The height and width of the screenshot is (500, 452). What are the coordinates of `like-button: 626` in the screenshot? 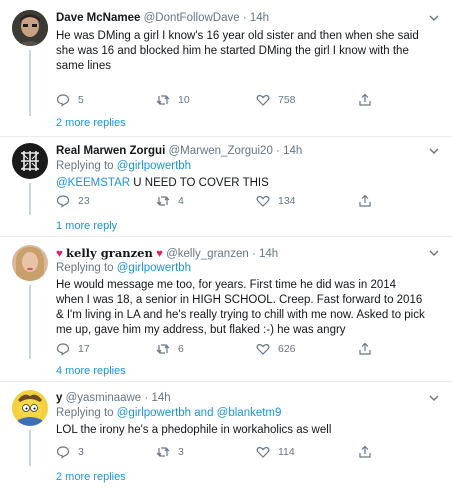 It's located at (276, 349).